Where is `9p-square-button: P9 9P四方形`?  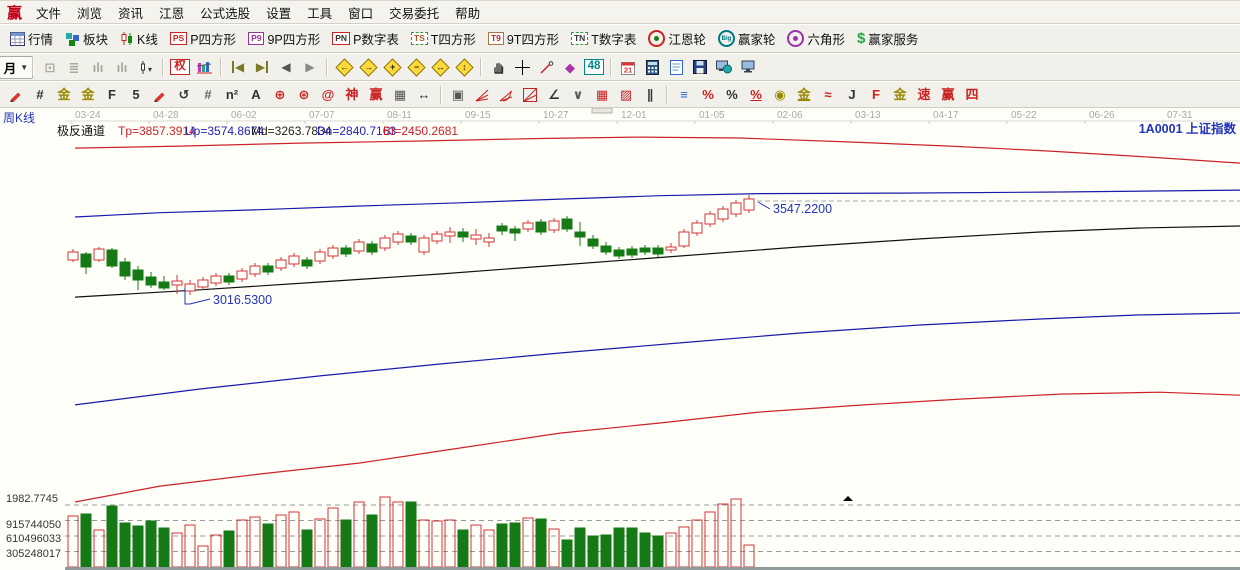 9p-square-button: P9 9P四方形 is located at coordinates (284, 38).